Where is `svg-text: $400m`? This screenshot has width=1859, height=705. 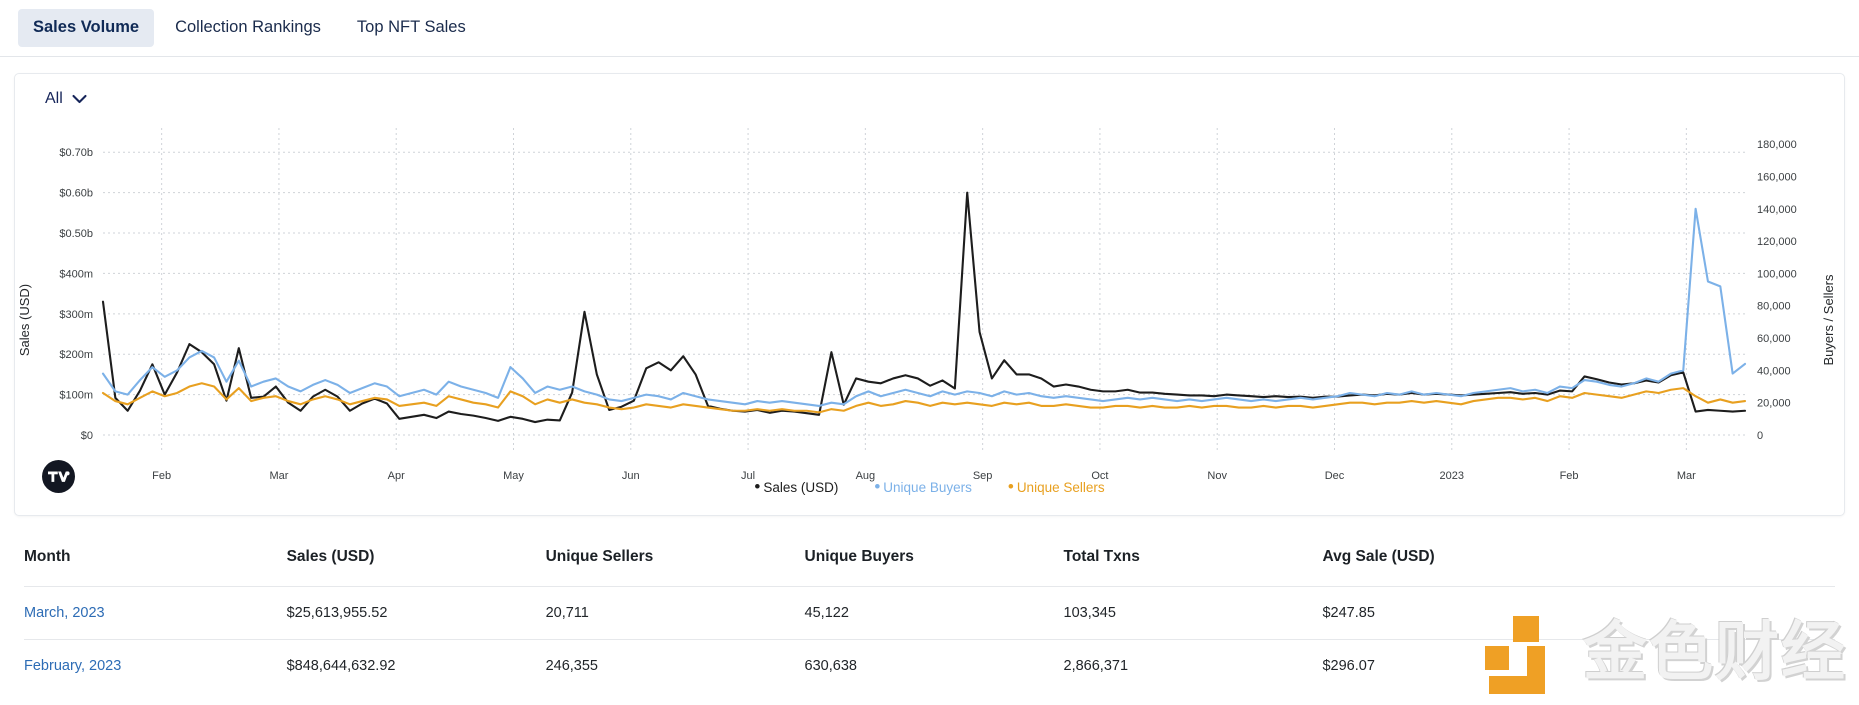 svg-text: $400m is located at coordinates (76, 274).